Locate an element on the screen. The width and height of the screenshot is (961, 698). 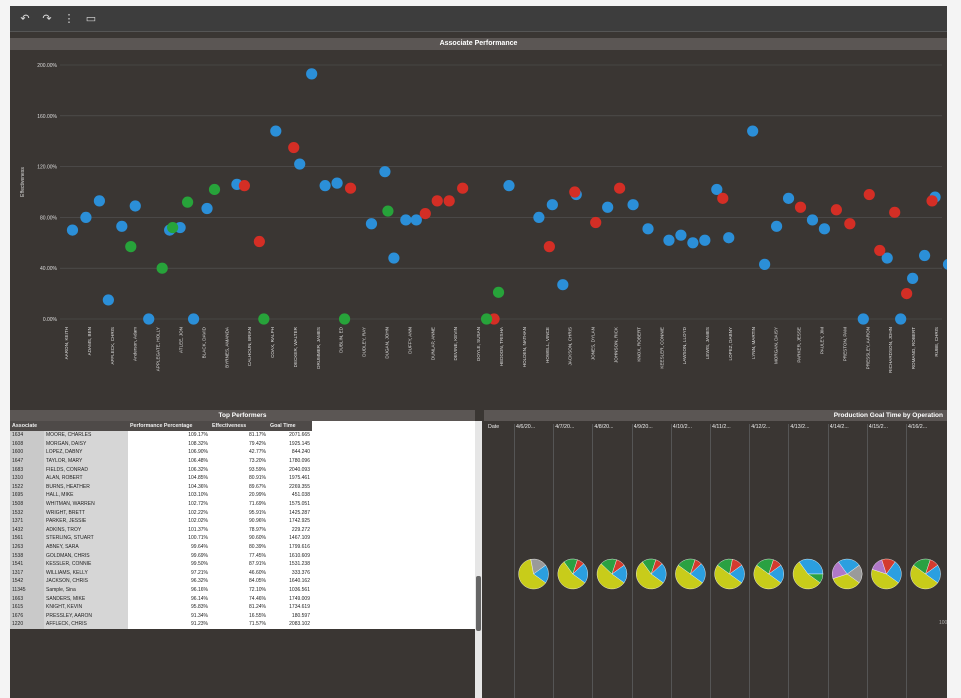
table-row: 1695 HALL, MIKE 103.10% 20.99% 451.038 is located at coordinates (242, 495).